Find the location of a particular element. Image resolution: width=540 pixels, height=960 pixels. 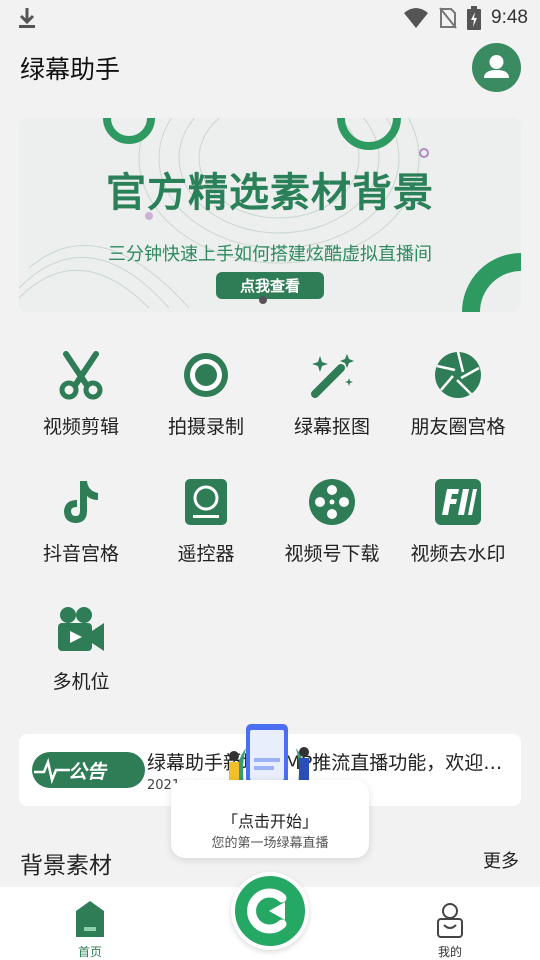

feature-record: 拍摄录制 is located at coordinates (206, 405).